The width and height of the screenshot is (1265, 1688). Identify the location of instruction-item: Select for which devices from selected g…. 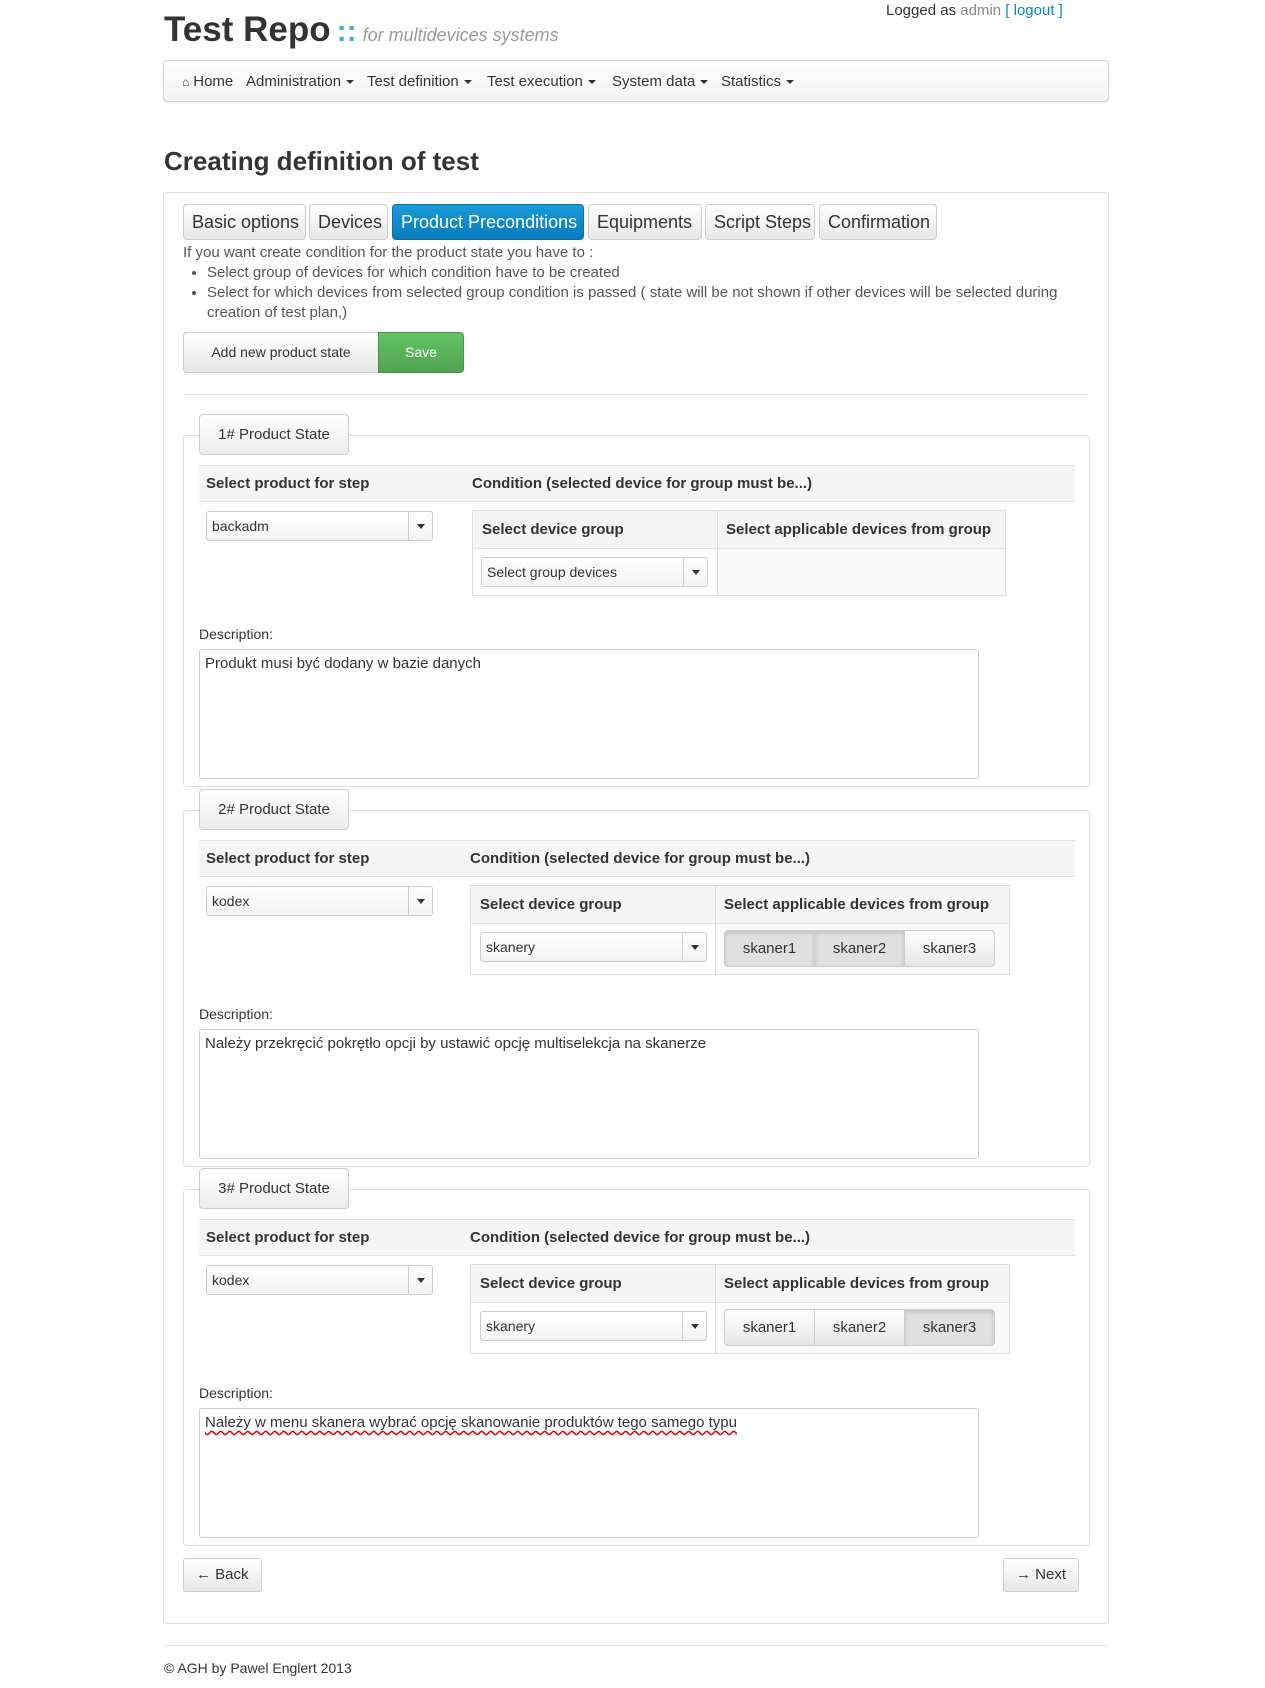
(645, 303).